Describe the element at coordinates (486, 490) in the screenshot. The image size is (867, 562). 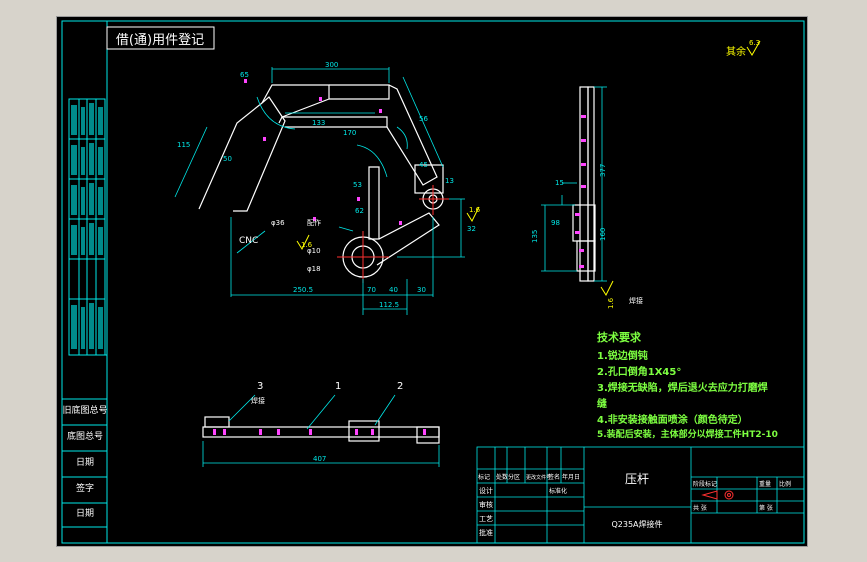
I see `tb-role-design: 设计` at that location.